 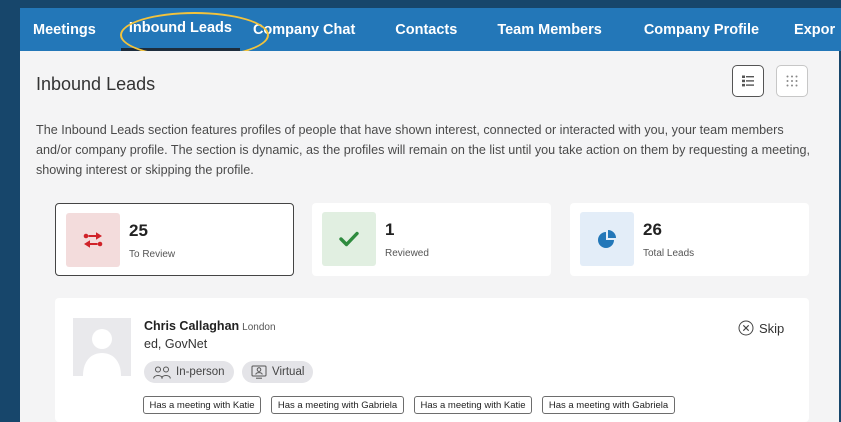 I want to click on to-review-label: To Review, so click(x=152, y=254).